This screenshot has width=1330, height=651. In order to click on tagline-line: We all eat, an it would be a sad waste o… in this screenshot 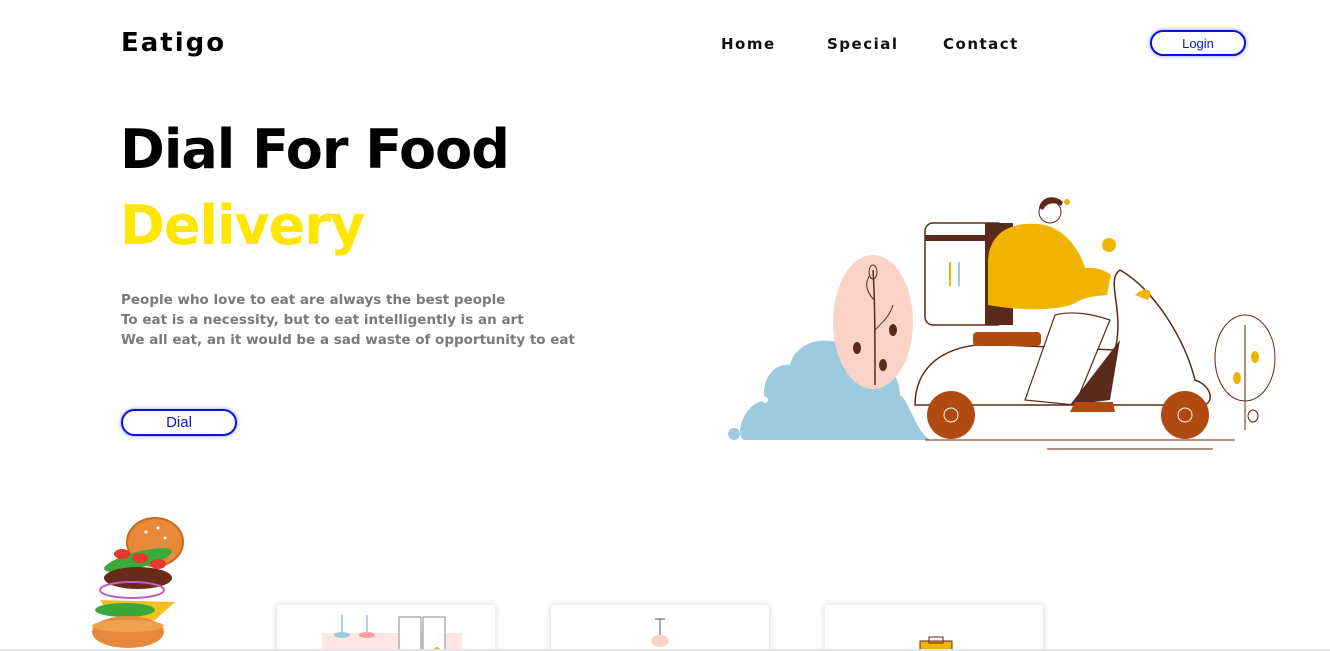, I will do `click(348, 340)`.